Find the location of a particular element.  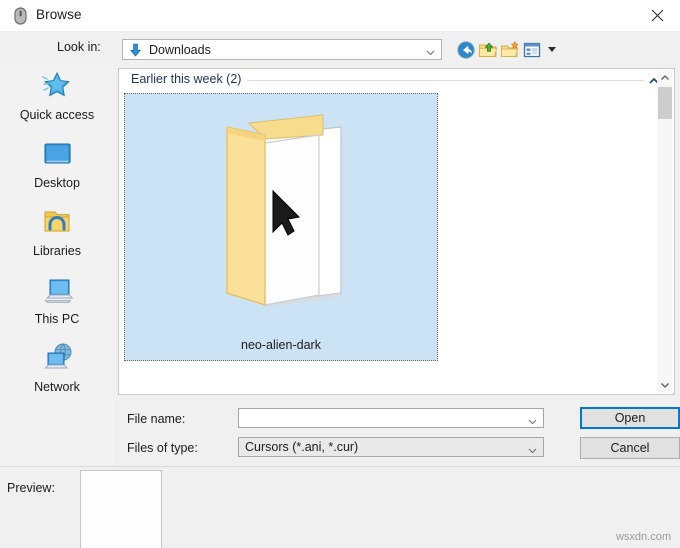

files-of-type-select: Cursors (*.ani, *.cur) is located at coordinates (391, 447).